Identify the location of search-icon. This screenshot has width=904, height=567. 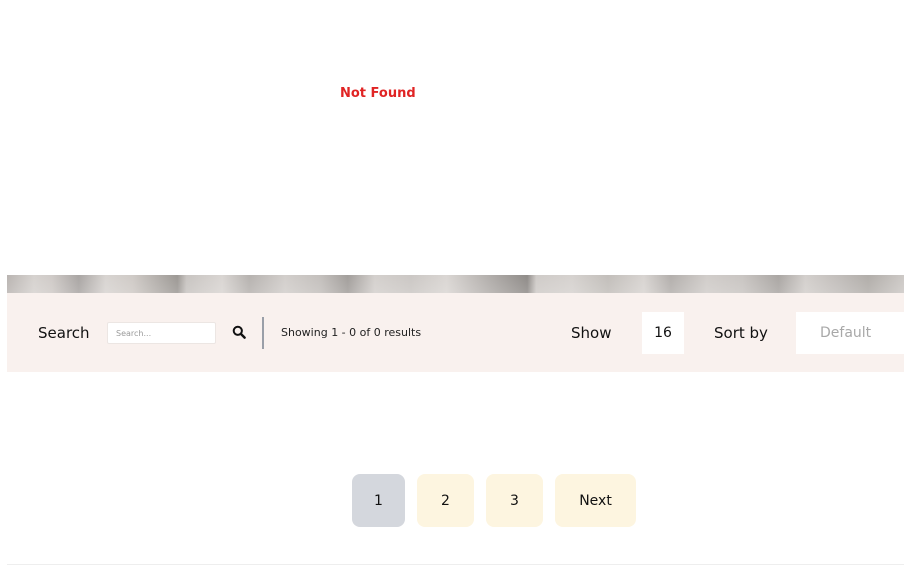
(239, 332).